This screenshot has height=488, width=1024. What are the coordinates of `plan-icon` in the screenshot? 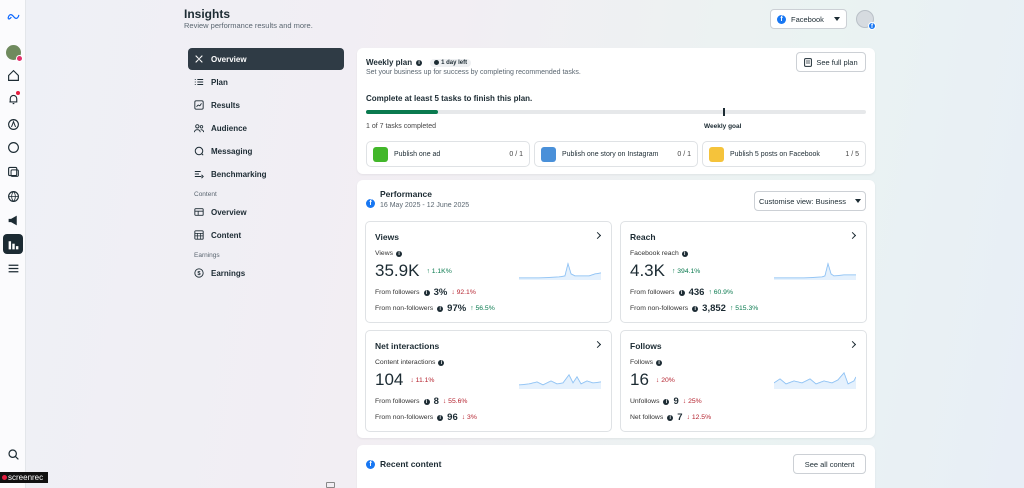 It's located at (199, 82).